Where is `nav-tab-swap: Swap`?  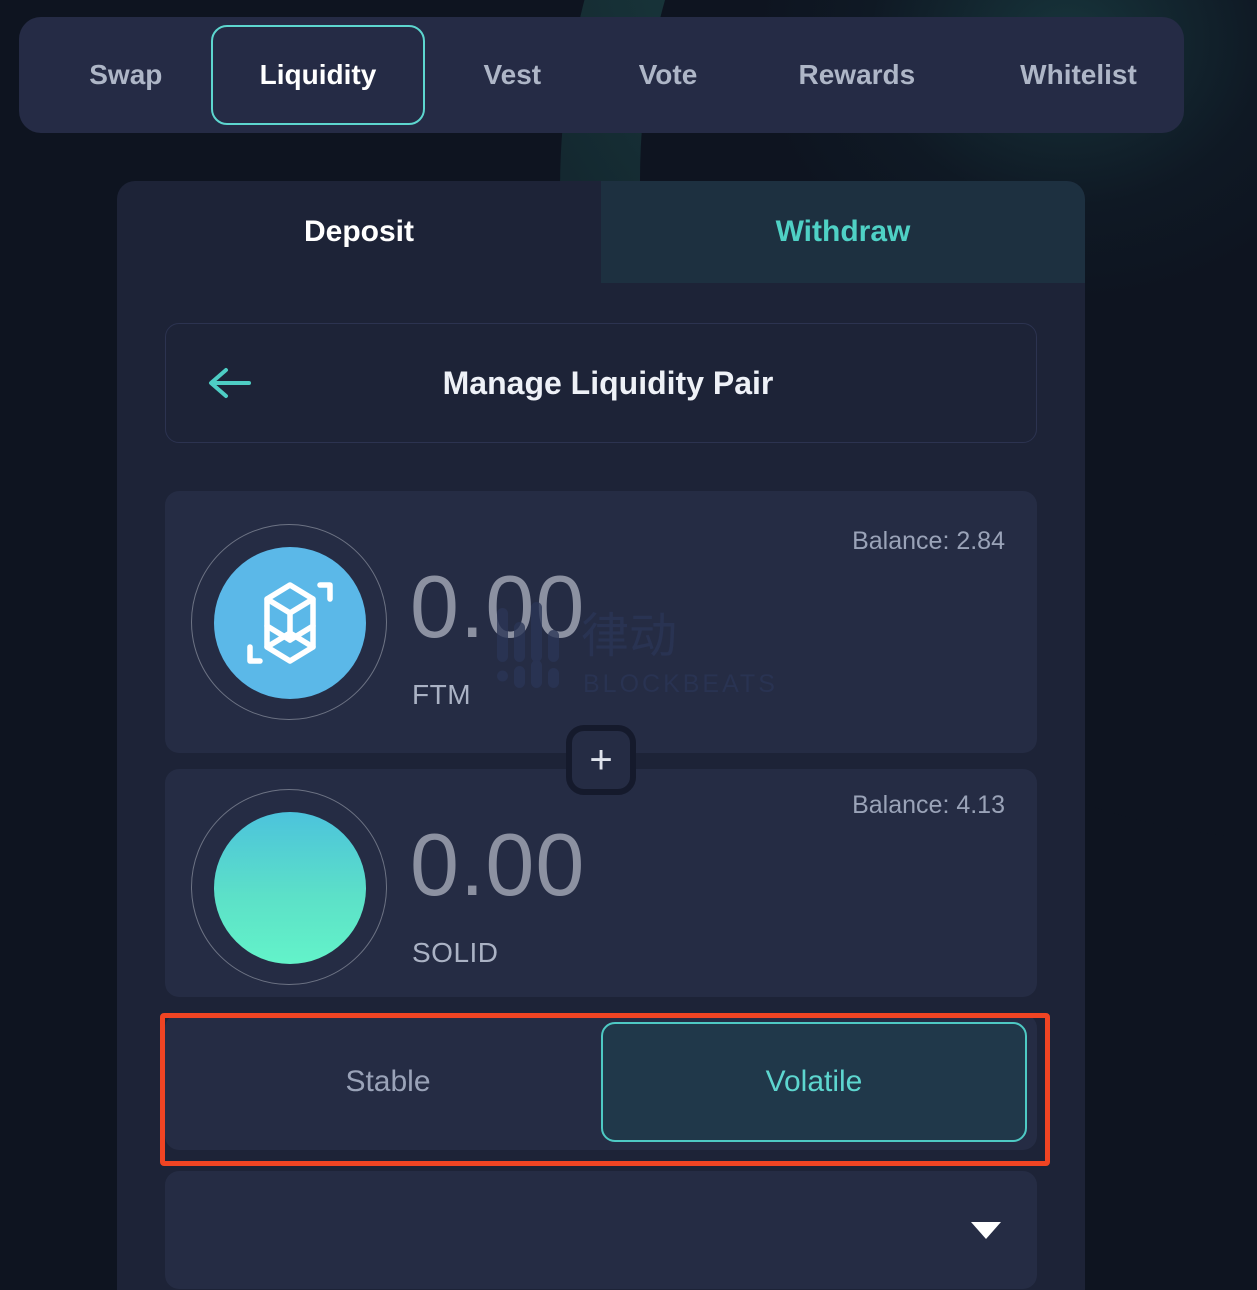 nav-tab-swap: Swap is located at coordinates (126, 75).